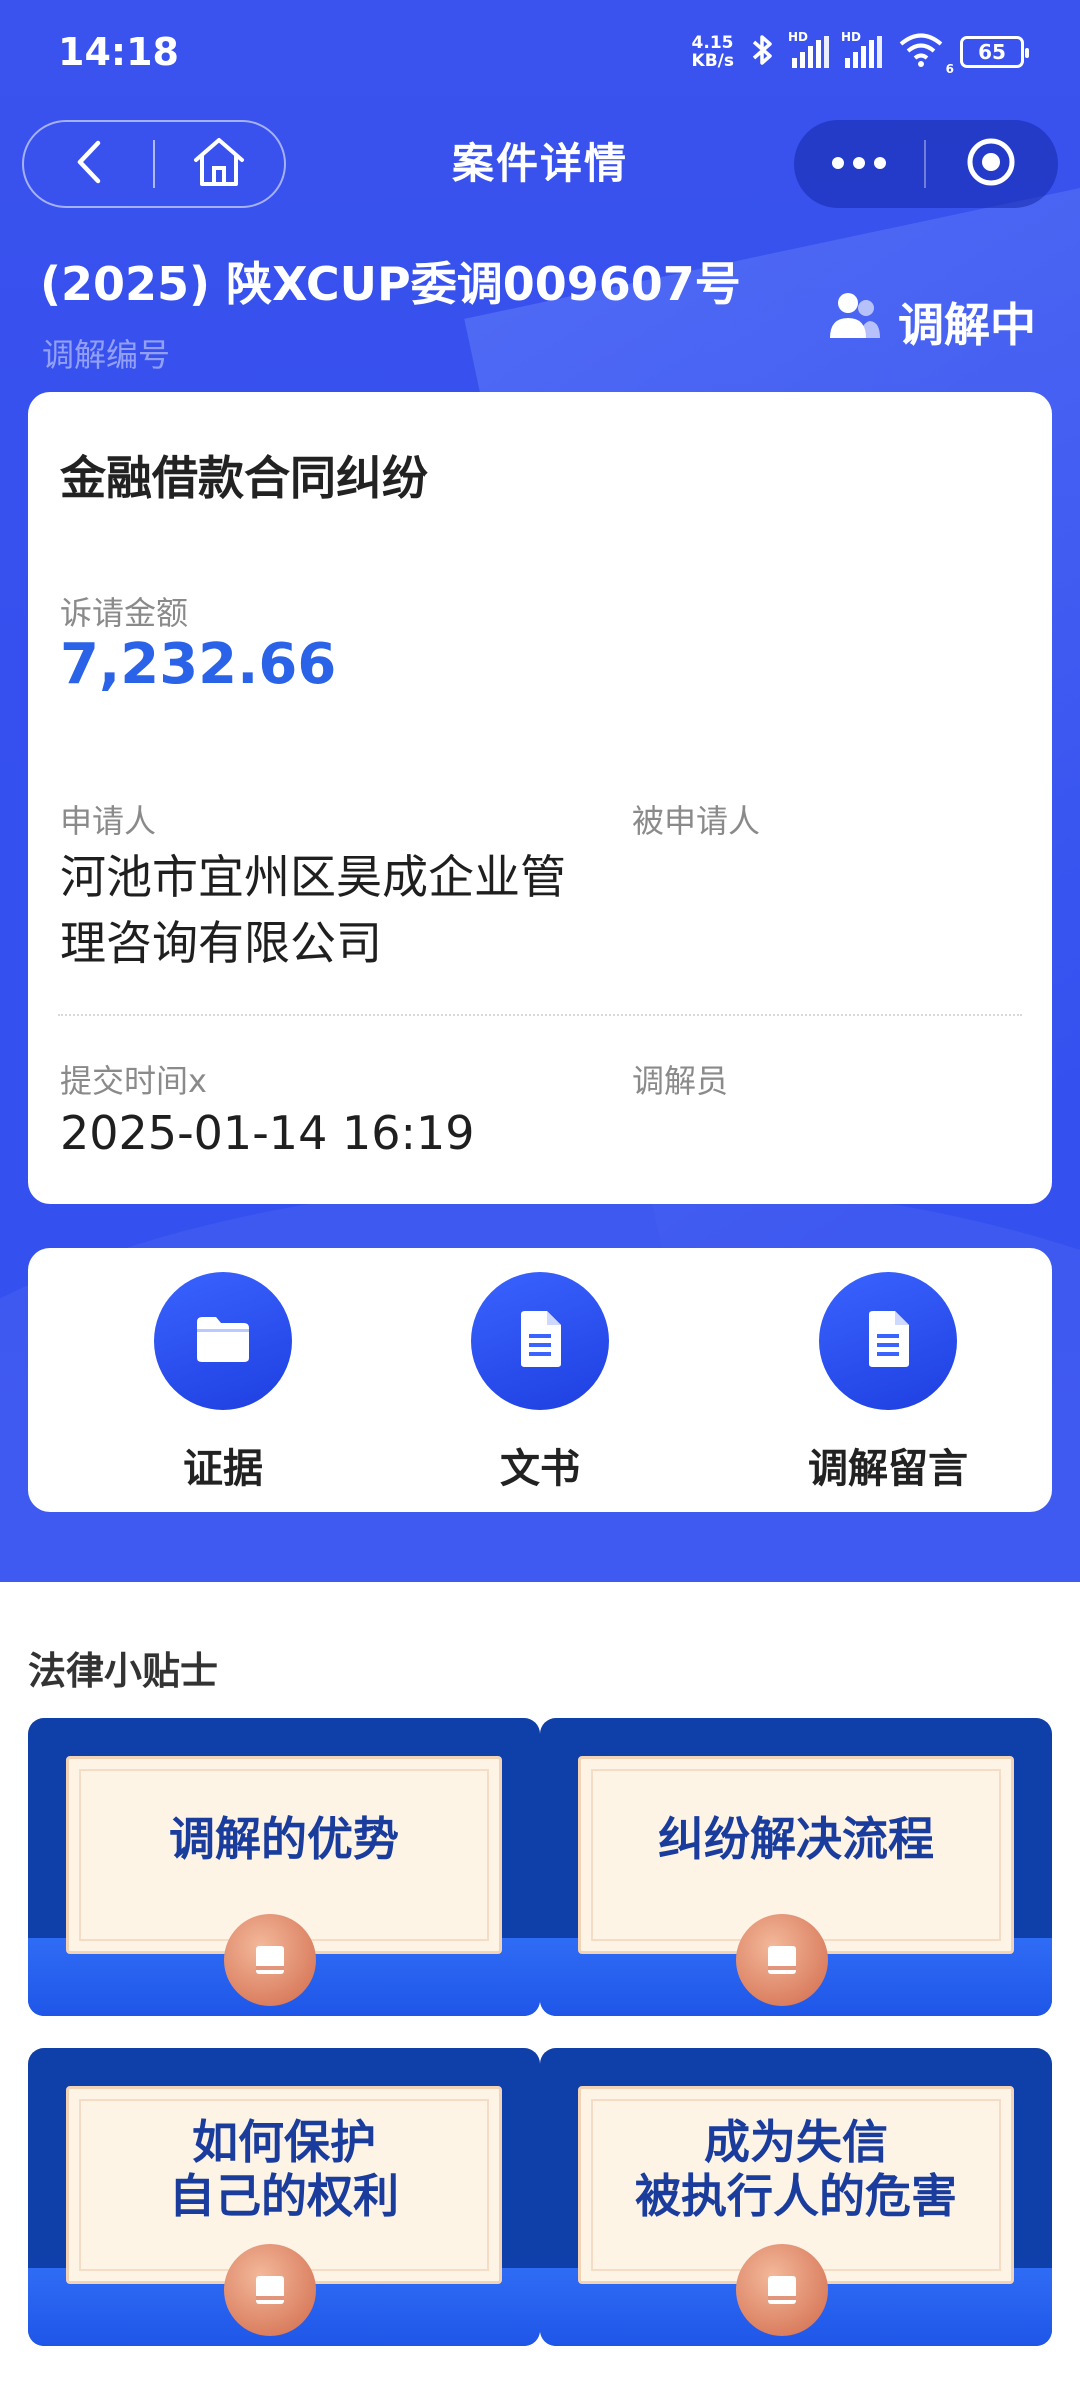 Image resolution: width=1080 pixels, height=2400 pixels. Describe the element at coordinates (796, 2169) in the screenshot. I see `tip-card-title: 成为失信 被执行人的危害` at that location.